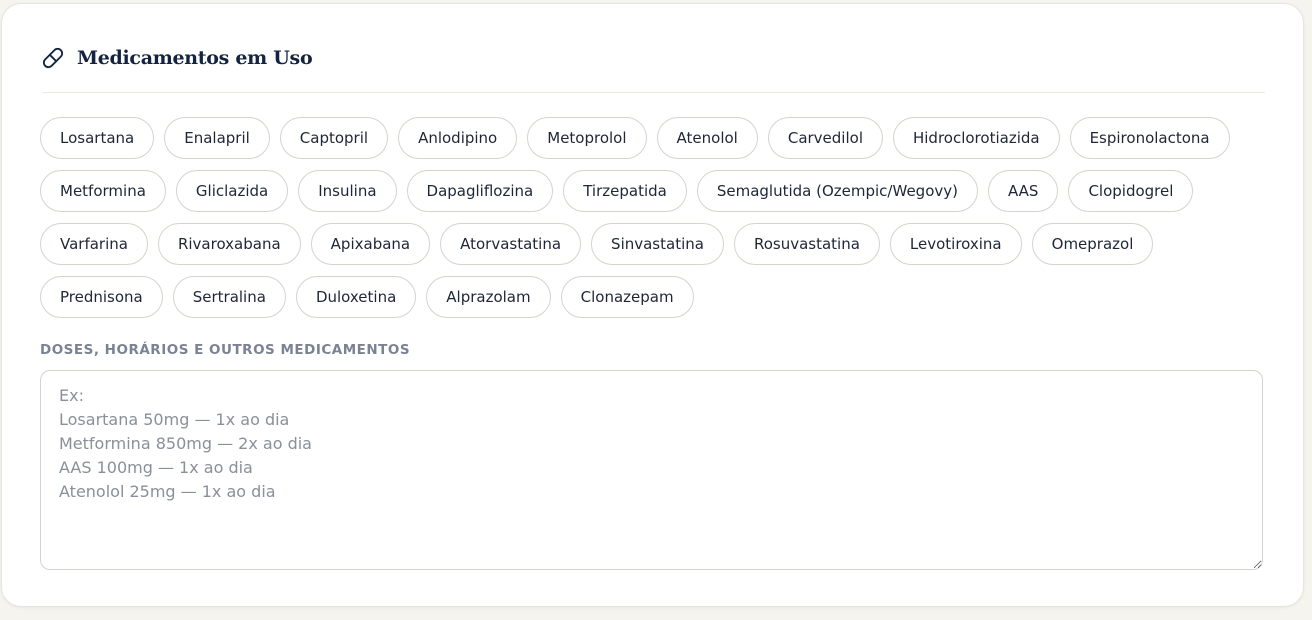 This screenshot has height=620, width=1312. I want to click on medication-chip-clopidogrel: Clopidogrel, so click(1131, 191).